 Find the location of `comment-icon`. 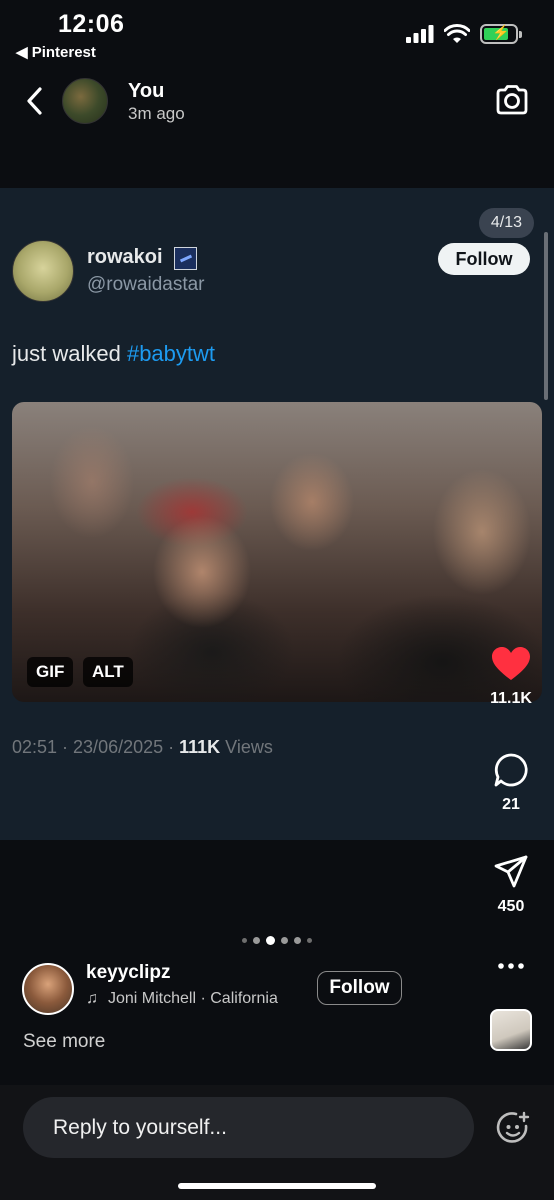

comment-icon is located at coordinates (511, 770).